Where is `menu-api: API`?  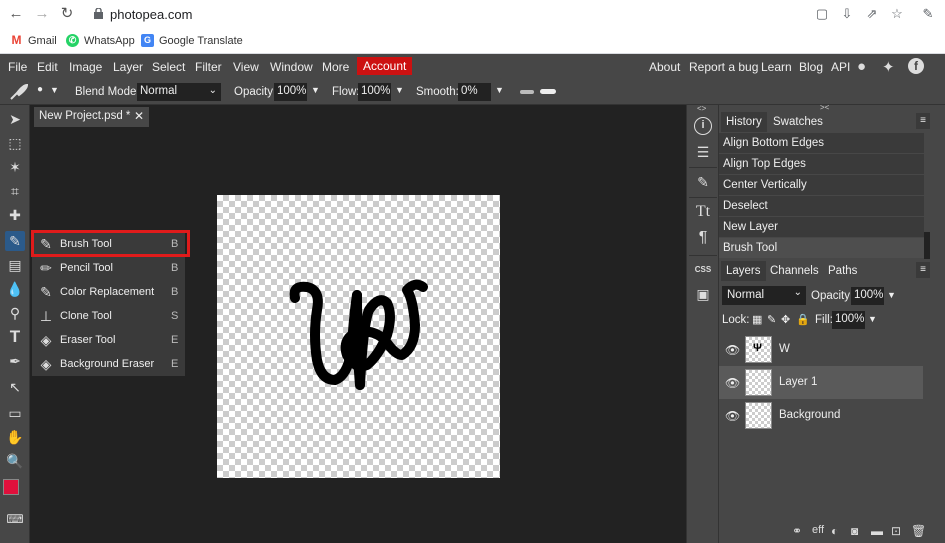 menu-api: API is located at coordinates (840, 67).